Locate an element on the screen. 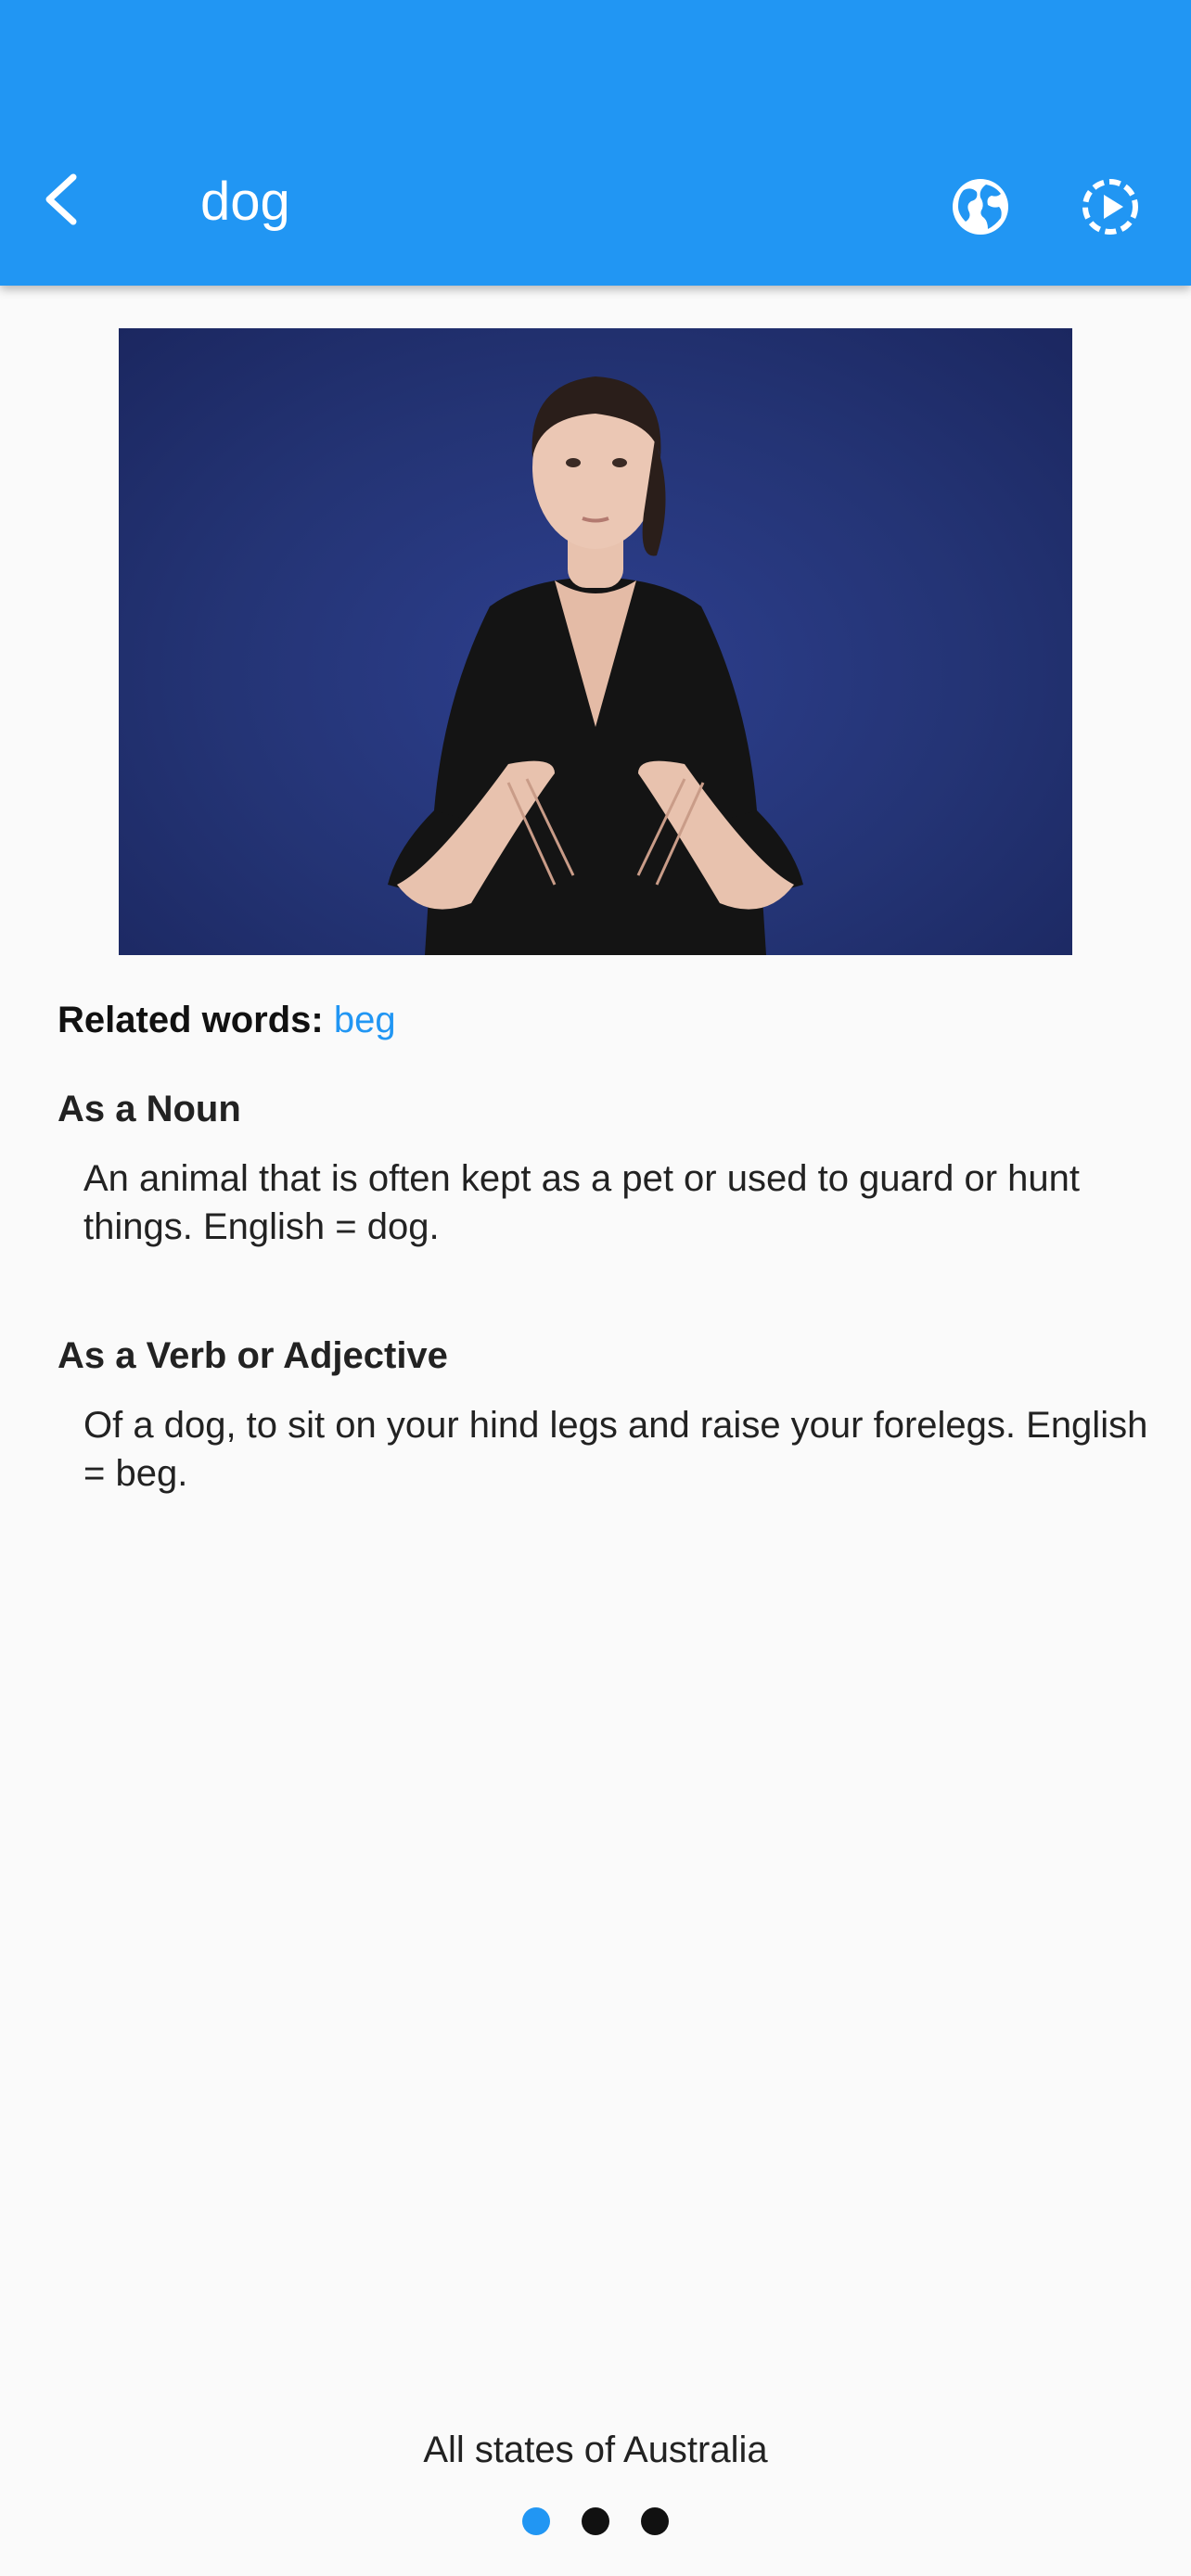  language-button is located at coordinates (981, 207).